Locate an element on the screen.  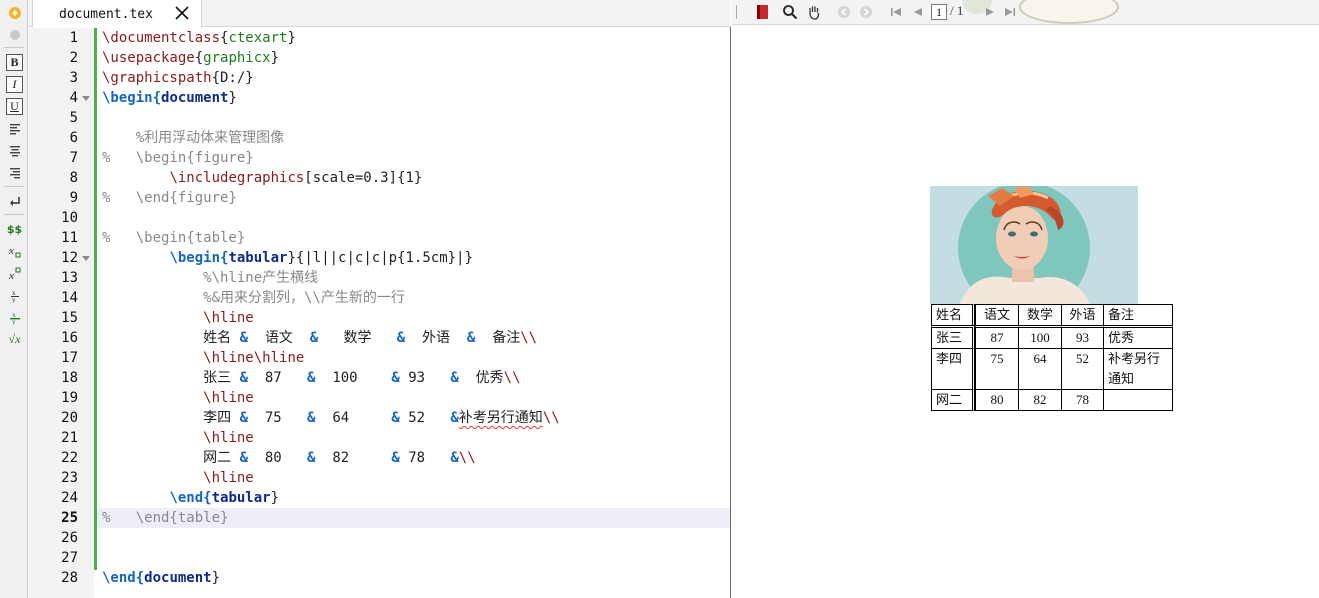
line-number: 18 is located at coordinates (69, 378).